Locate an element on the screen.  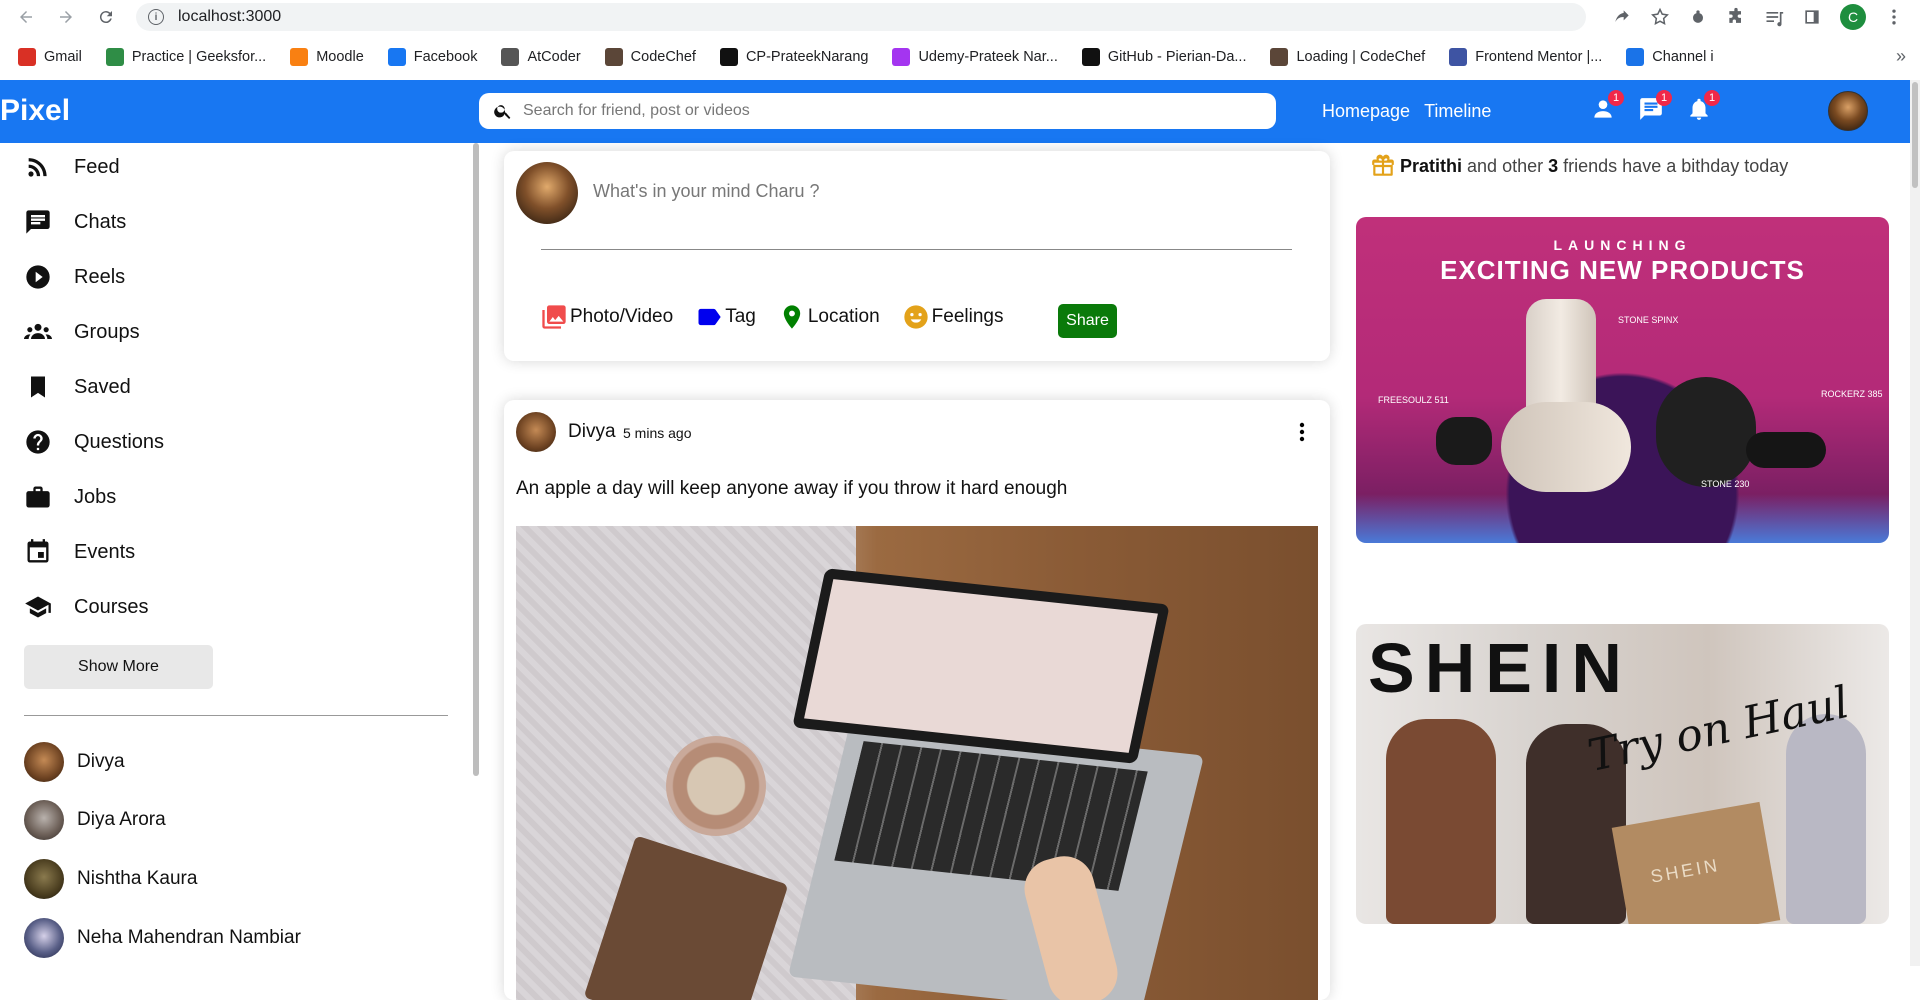
menu-kebab-icon is located at coordinates (1894, 17).